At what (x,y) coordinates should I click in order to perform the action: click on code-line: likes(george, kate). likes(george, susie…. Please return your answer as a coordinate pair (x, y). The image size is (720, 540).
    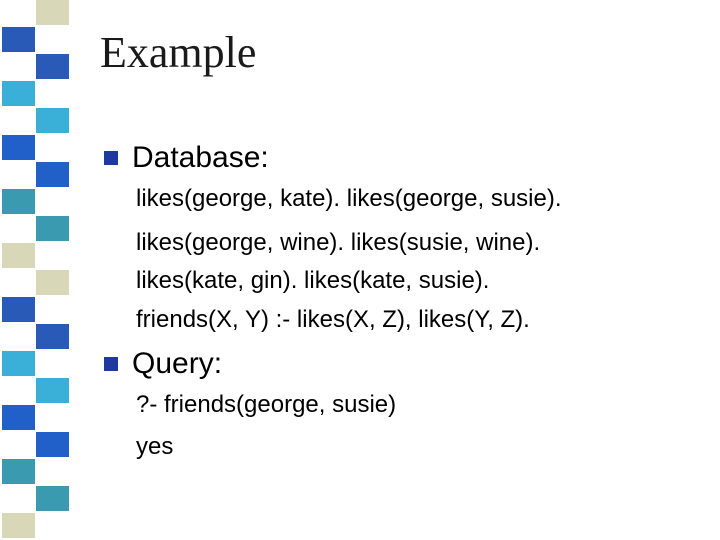
    Looking at the image, I should click on (349, 198).